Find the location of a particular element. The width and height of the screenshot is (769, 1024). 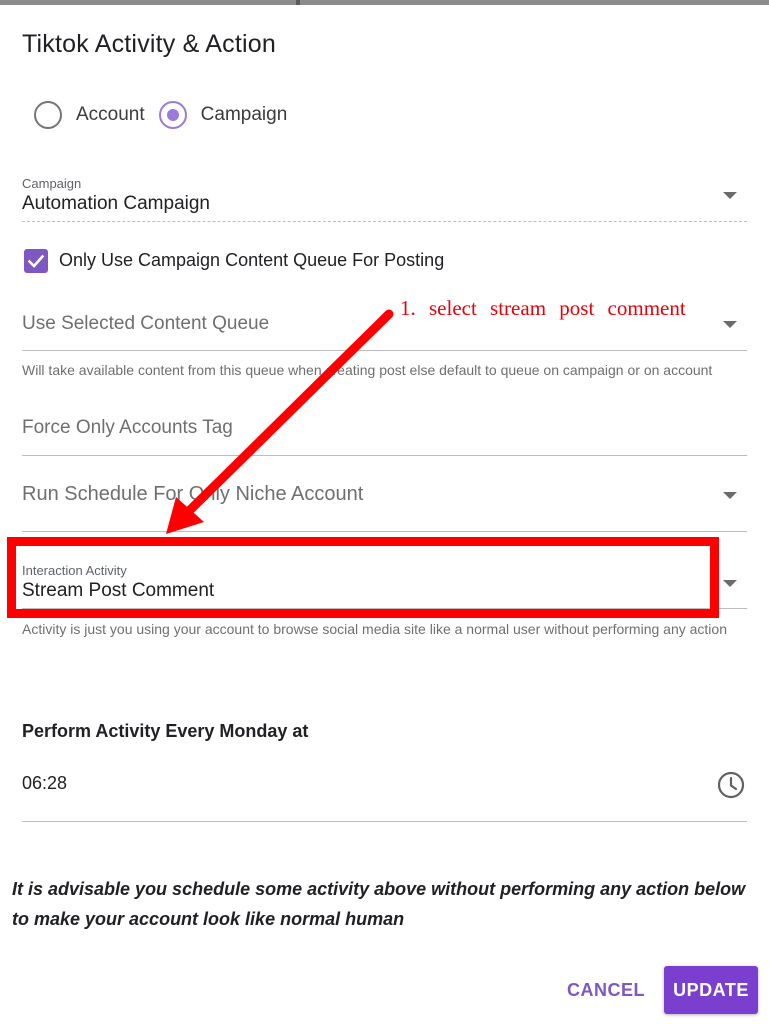

content-queue-dropdown-caret-icon is located at coordinates (730, 324).